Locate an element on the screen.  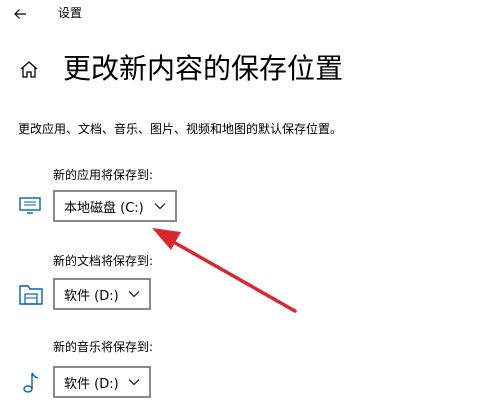
music-note-icon is located at coordinates (31, 382).